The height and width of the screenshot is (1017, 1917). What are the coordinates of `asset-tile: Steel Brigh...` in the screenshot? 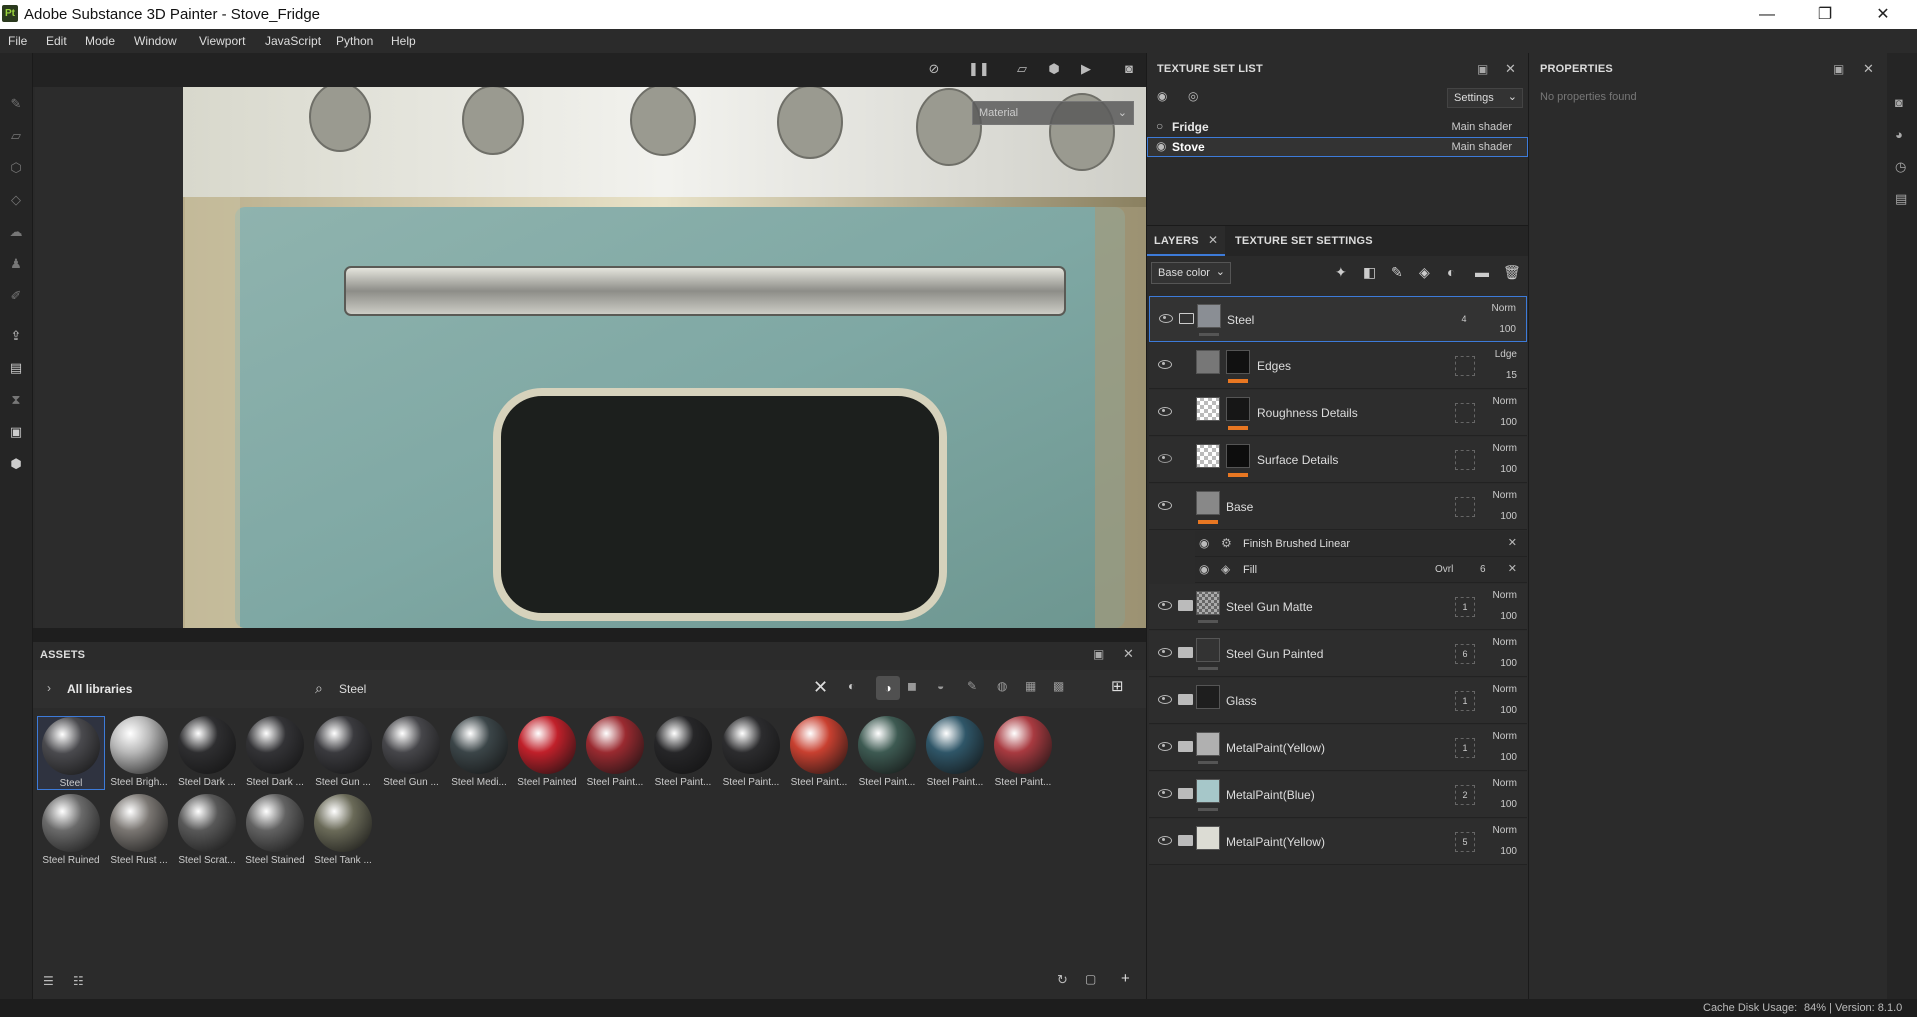 It's located at (139, 752).